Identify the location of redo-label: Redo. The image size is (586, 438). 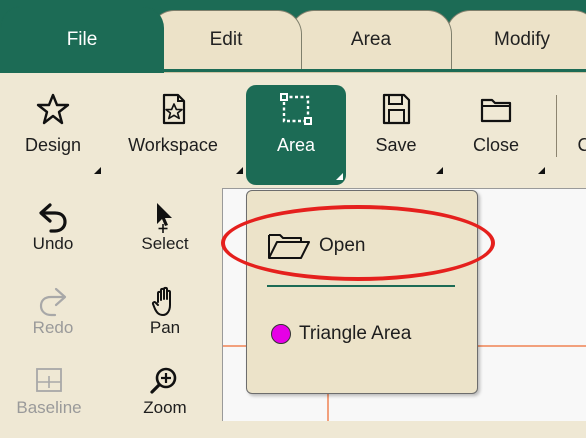
(53, 328).